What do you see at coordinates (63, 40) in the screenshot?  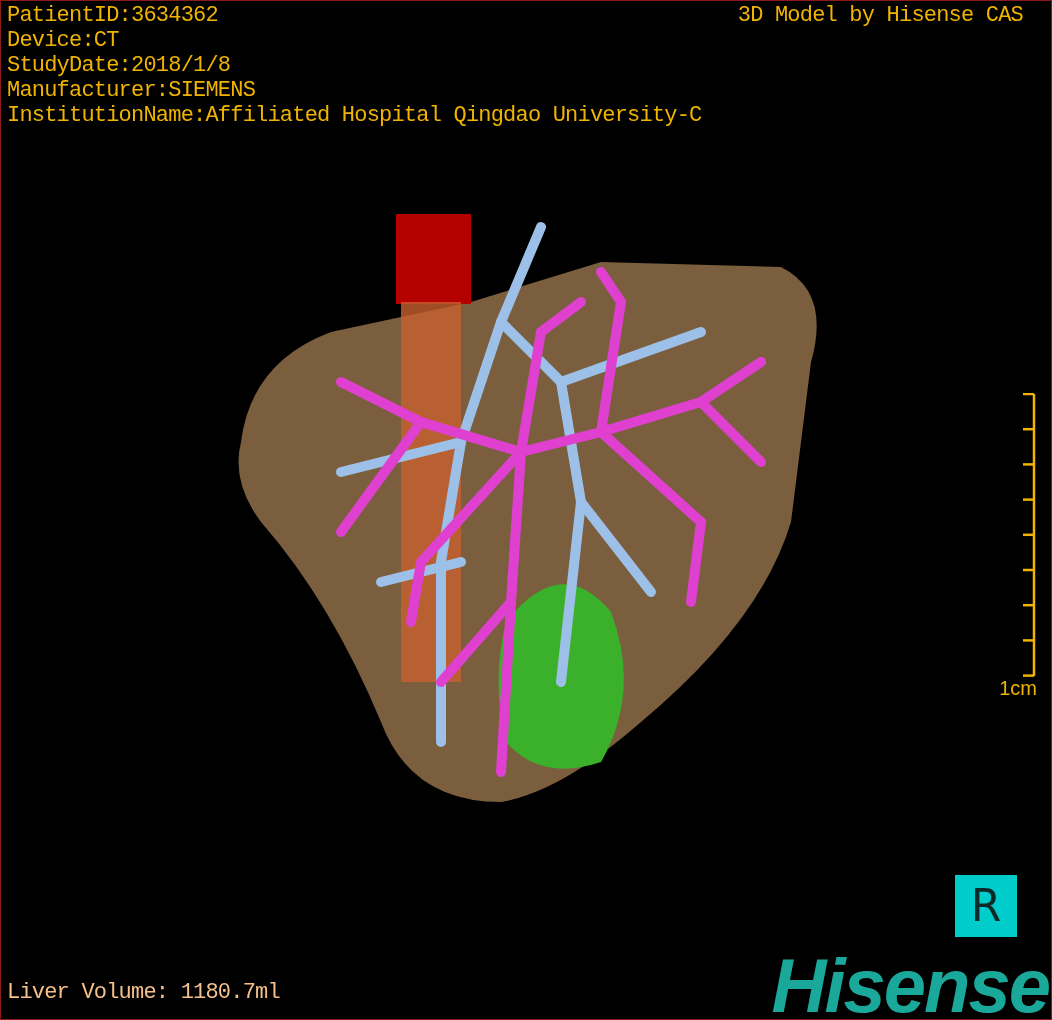 I see `patient-info-text: Device:CT` at bounding box center [63, 40].